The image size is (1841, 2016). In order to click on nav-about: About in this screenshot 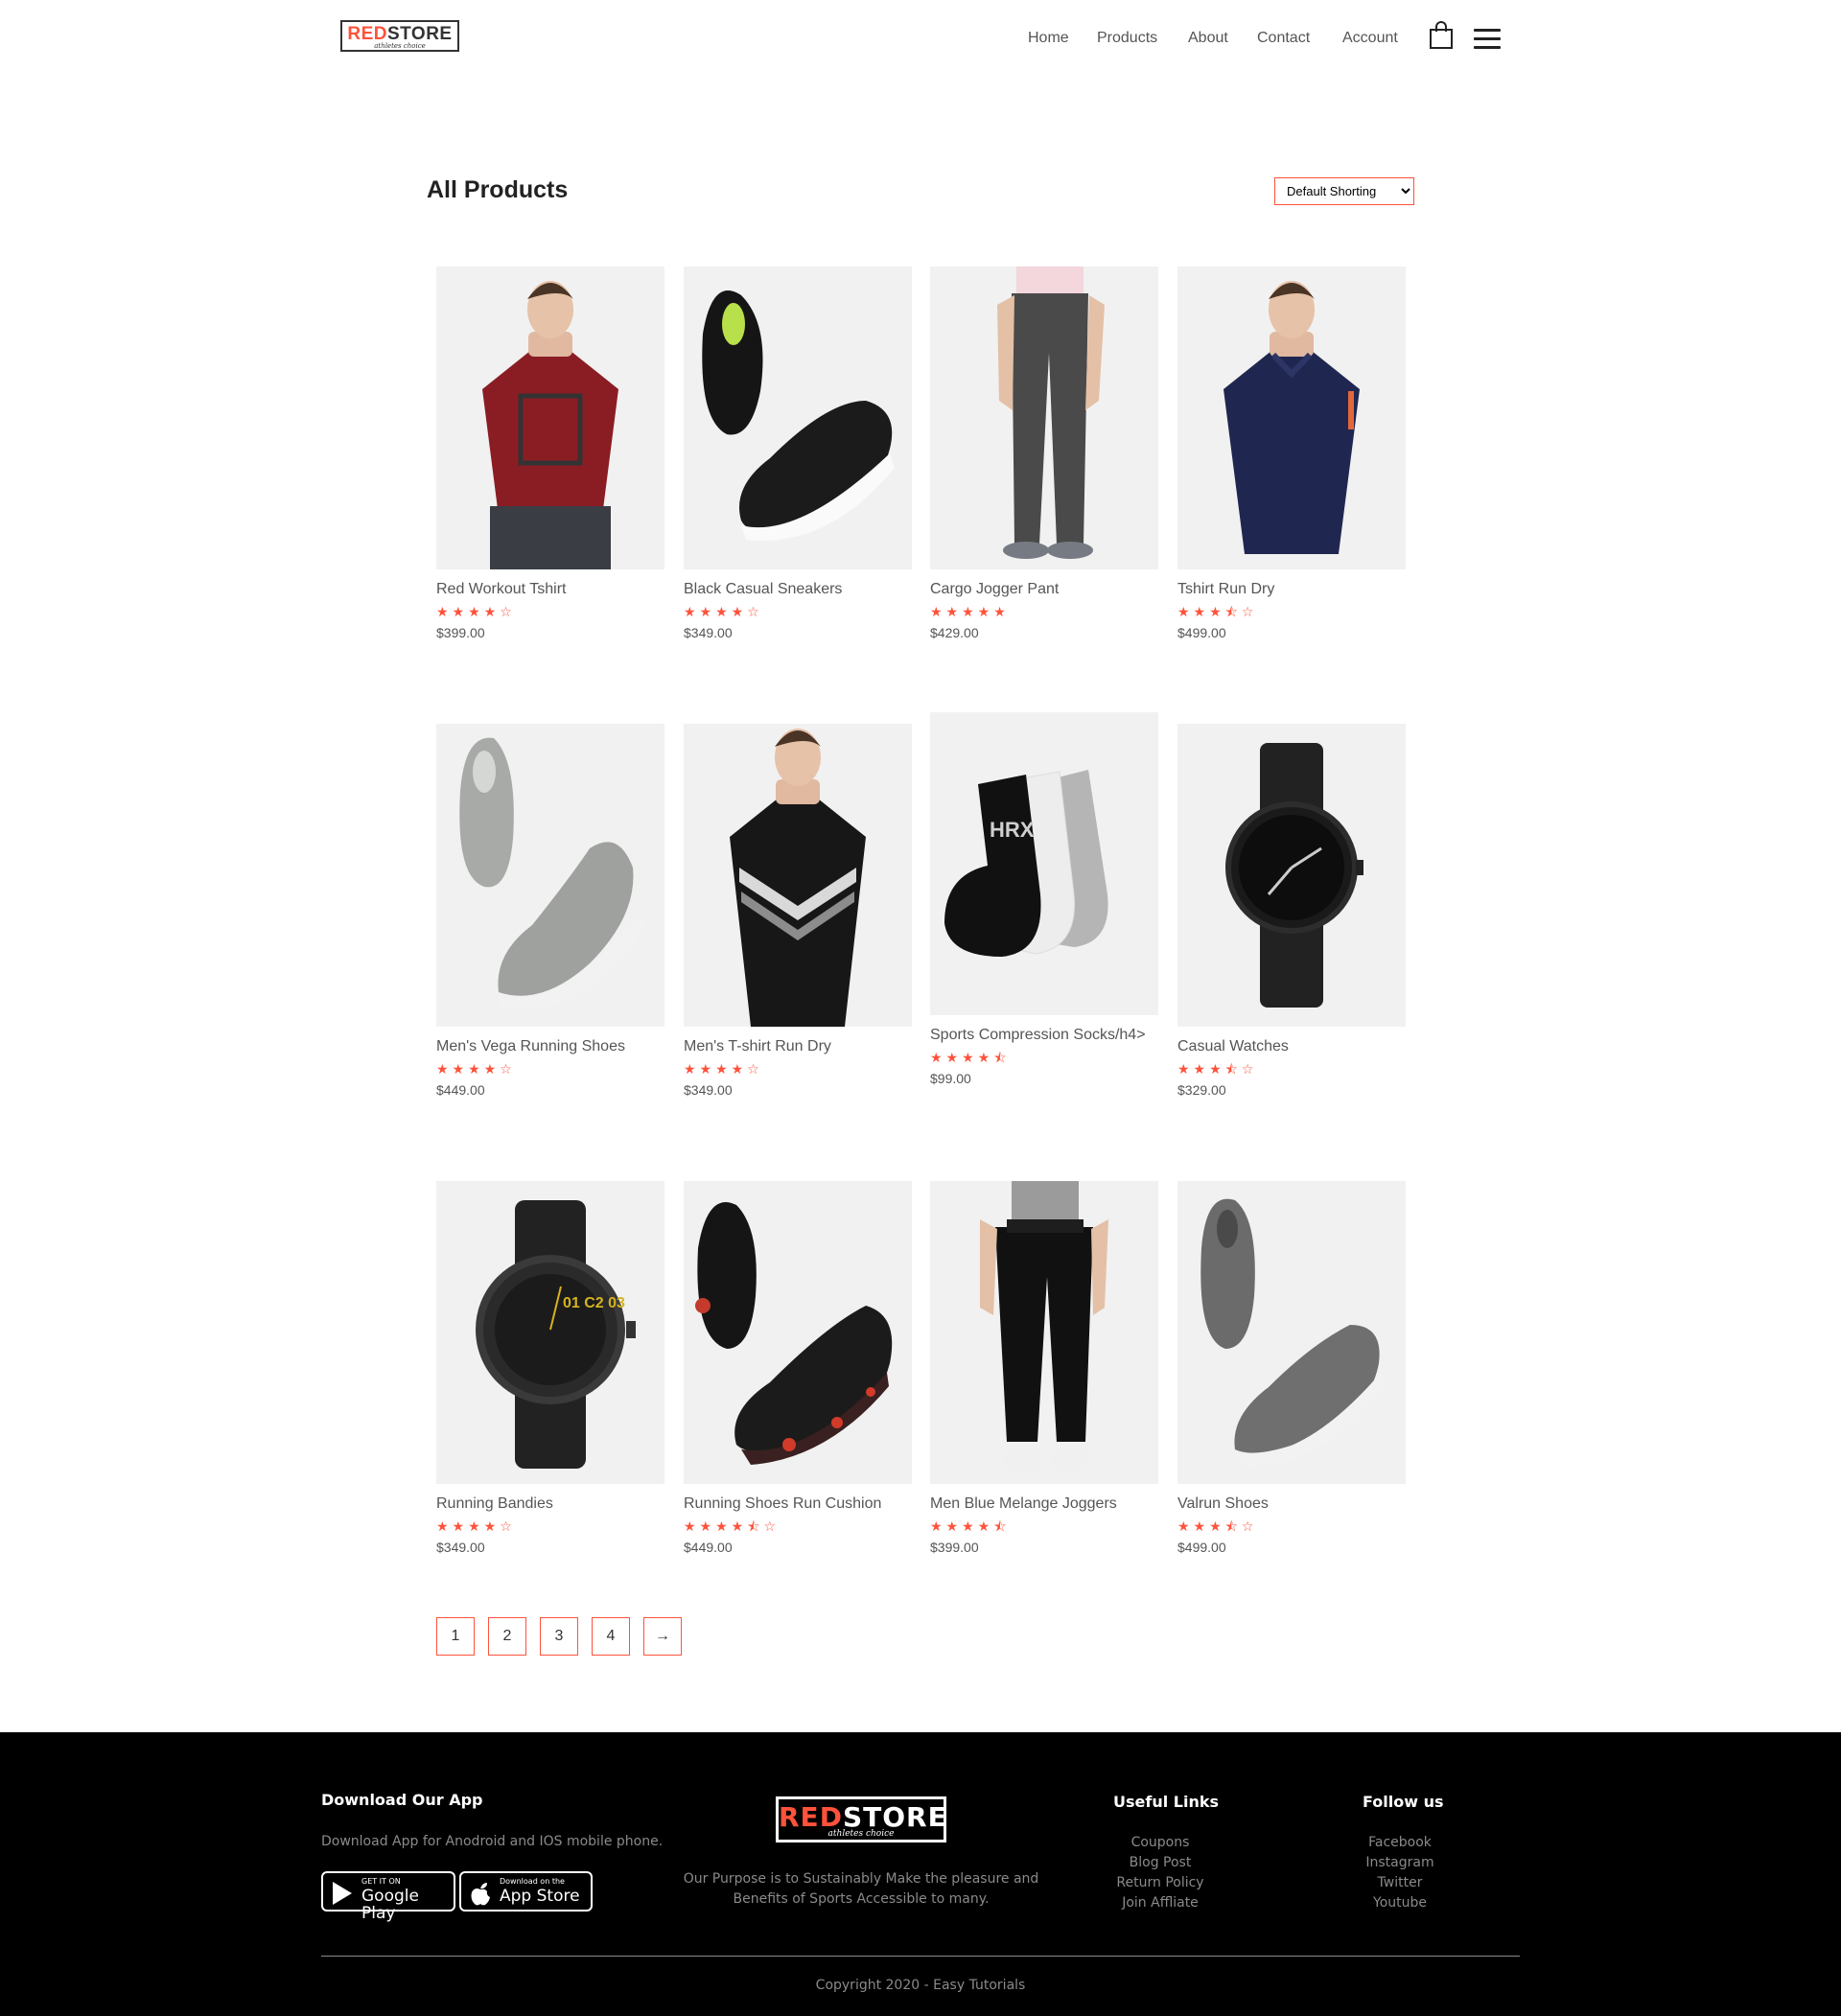, I will do `click(1208, 39)`.